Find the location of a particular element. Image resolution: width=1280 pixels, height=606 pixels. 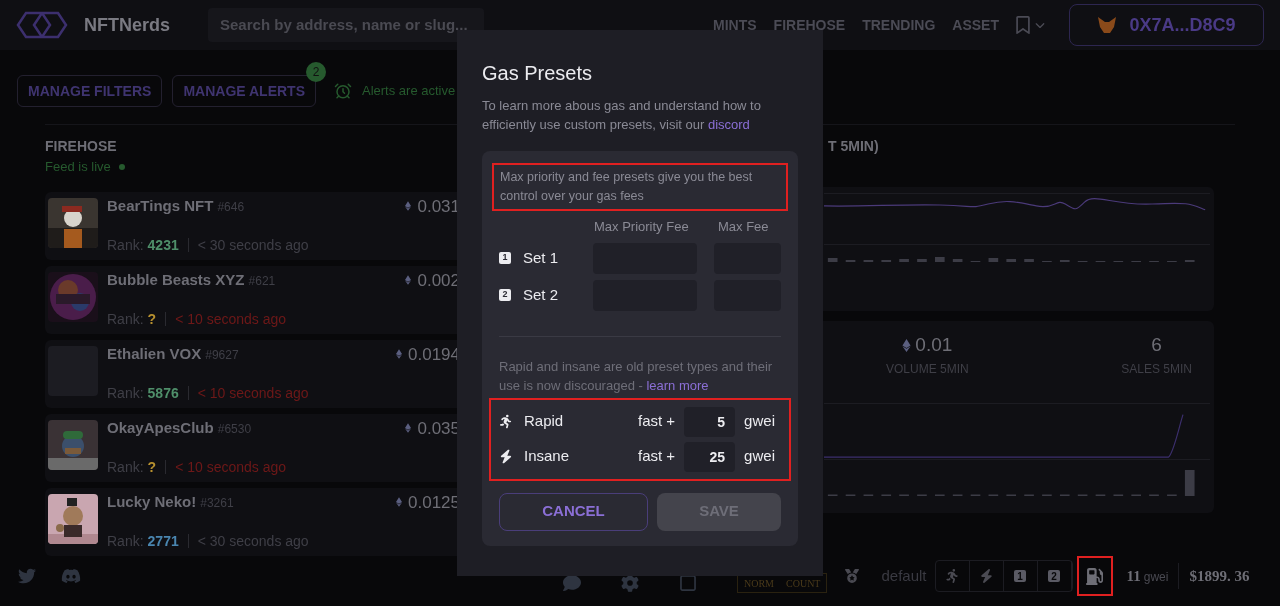

medal-icon is located at coordinates (852, 576).